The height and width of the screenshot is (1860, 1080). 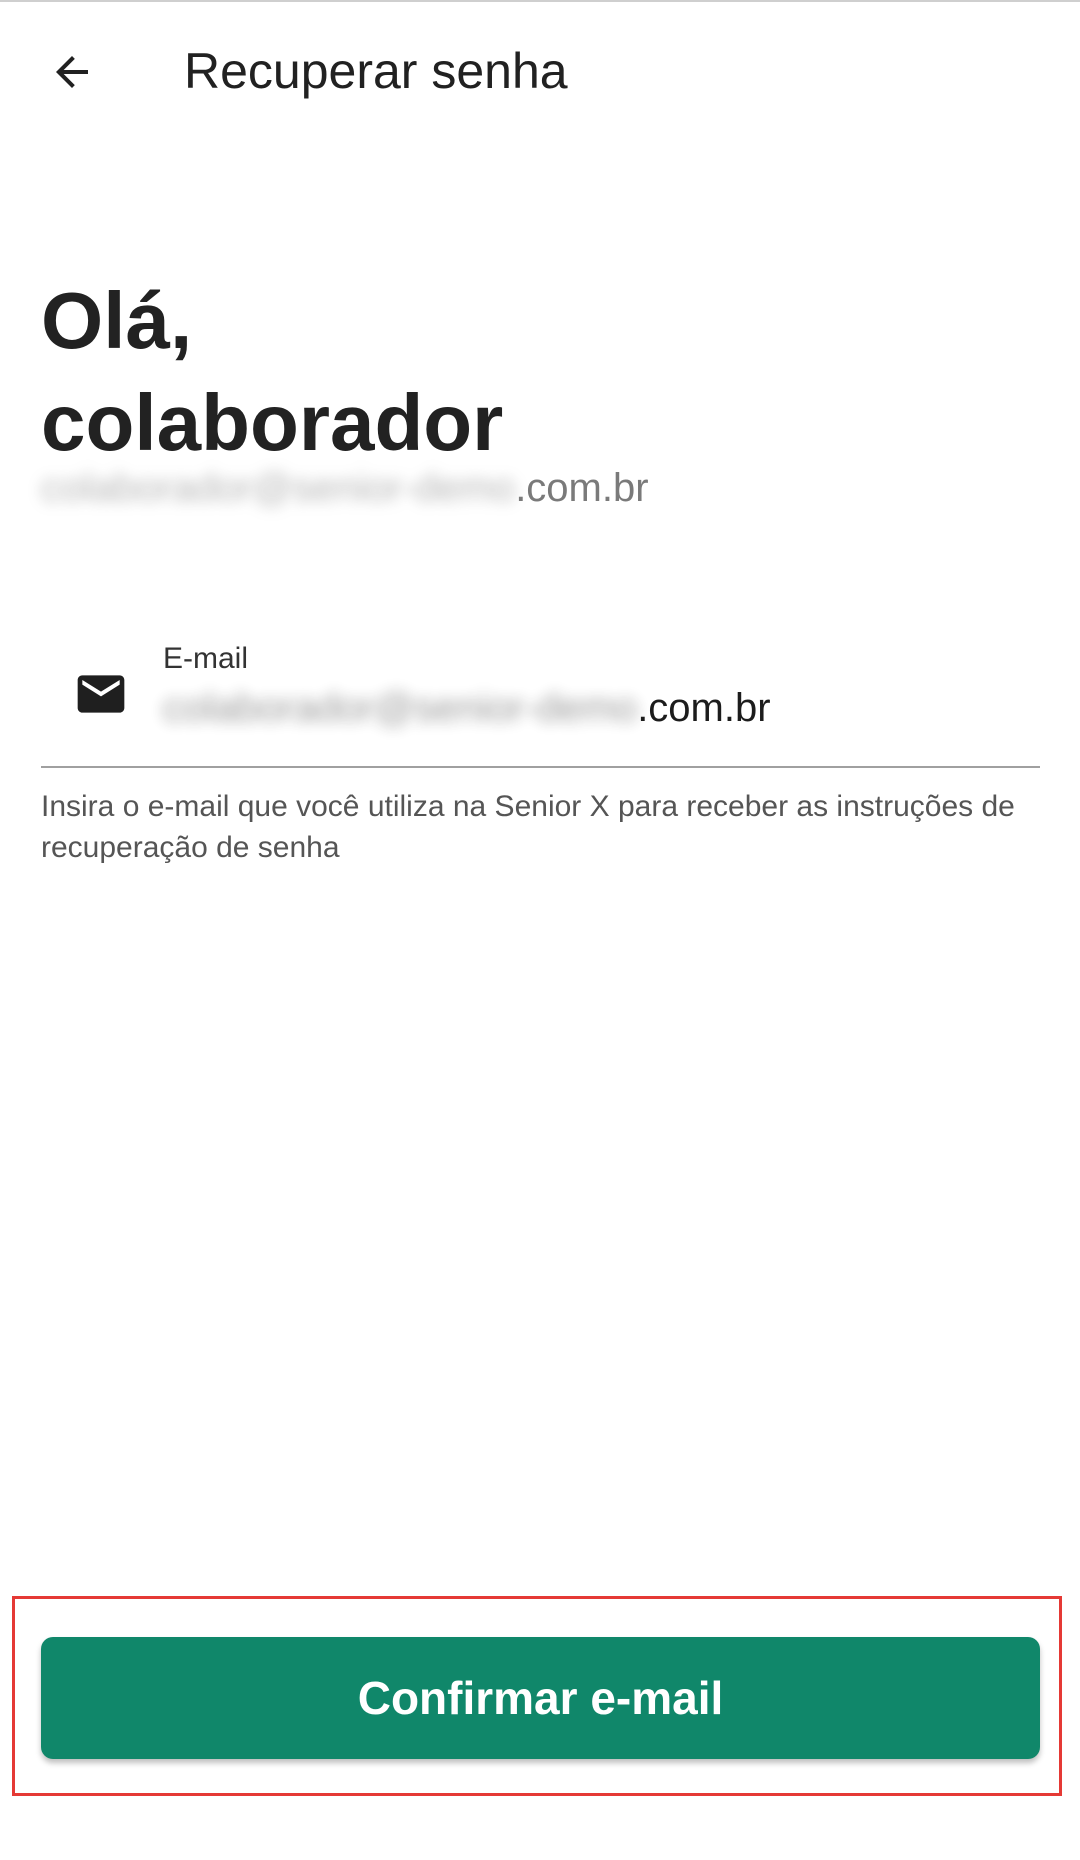 I want to click on email-field: E-mail colaborador@senior-demo .com.br, so click(x=540, y=699).